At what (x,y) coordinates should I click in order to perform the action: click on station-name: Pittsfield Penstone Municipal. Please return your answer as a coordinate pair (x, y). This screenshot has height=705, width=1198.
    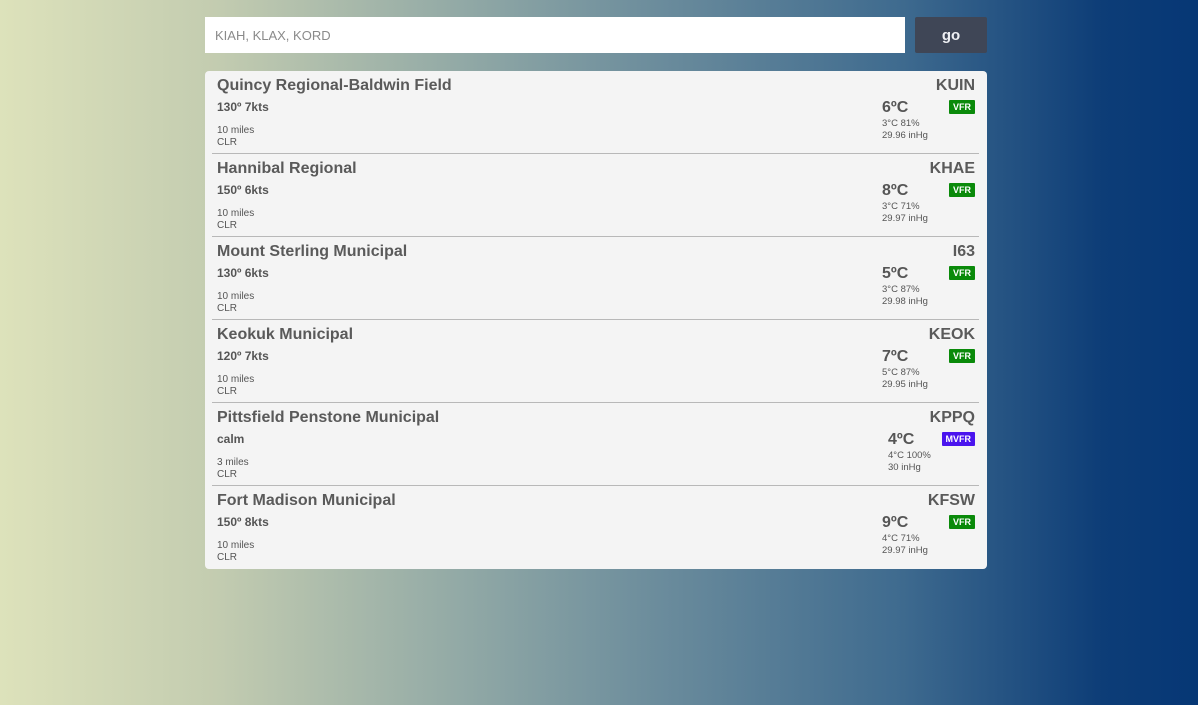
    Looking at the image, I should click on (328, 417).